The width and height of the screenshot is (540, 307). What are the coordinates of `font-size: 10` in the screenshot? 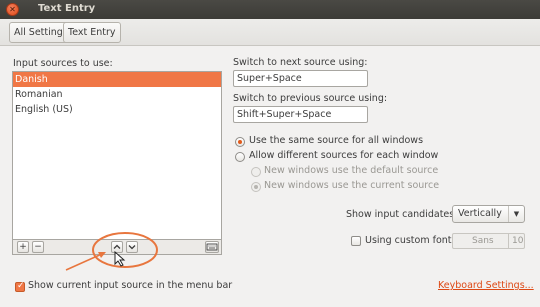 It's located at (518, 241).